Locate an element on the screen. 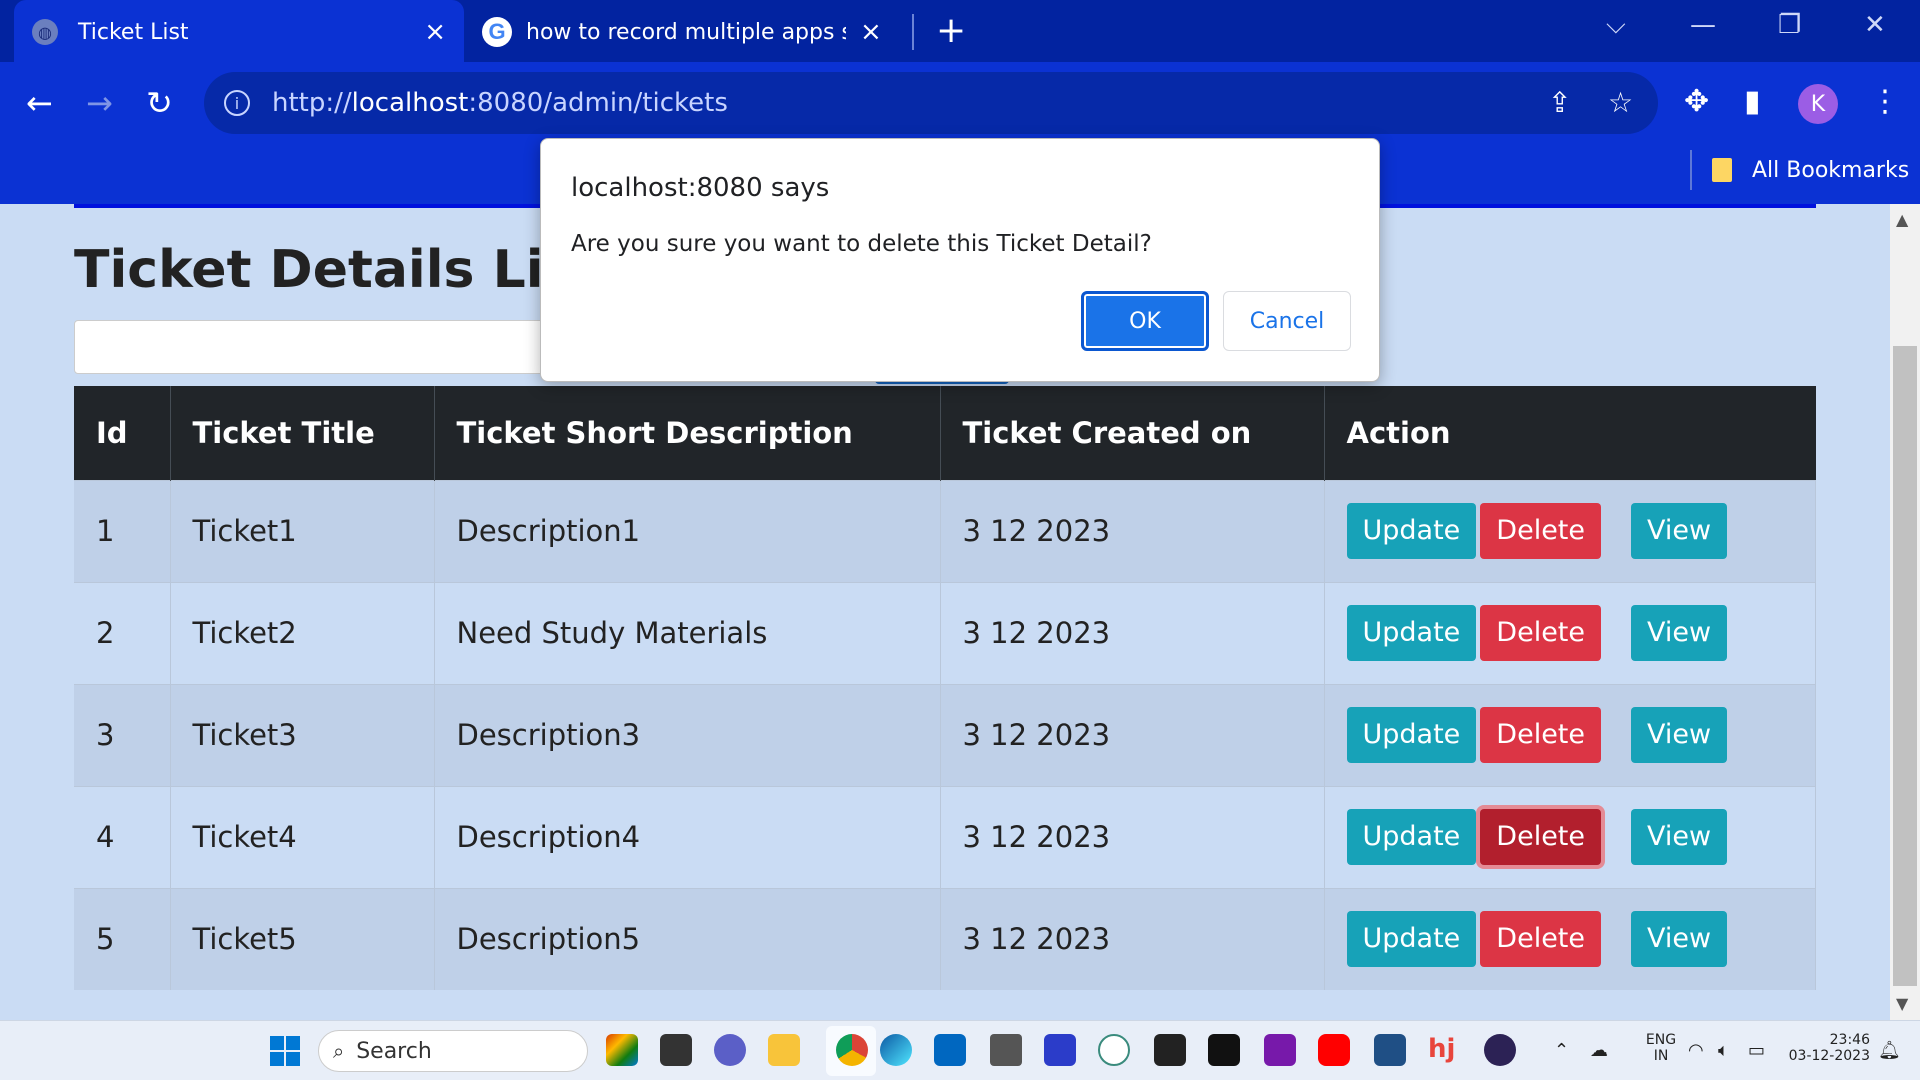  hotjar-icon: hj is located at coordinates (1444, 1050).